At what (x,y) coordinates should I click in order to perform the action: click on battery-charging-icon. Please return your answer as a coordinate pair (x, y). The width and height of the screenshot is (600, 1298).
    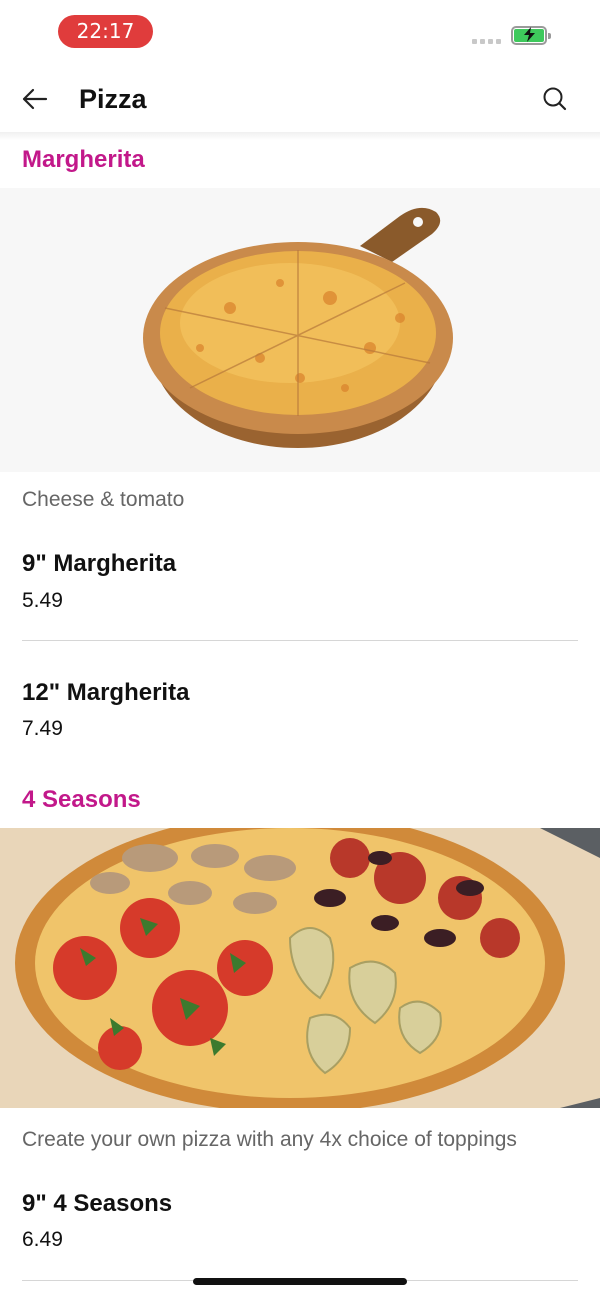
    Looking at the image, I should click on (531, 35).